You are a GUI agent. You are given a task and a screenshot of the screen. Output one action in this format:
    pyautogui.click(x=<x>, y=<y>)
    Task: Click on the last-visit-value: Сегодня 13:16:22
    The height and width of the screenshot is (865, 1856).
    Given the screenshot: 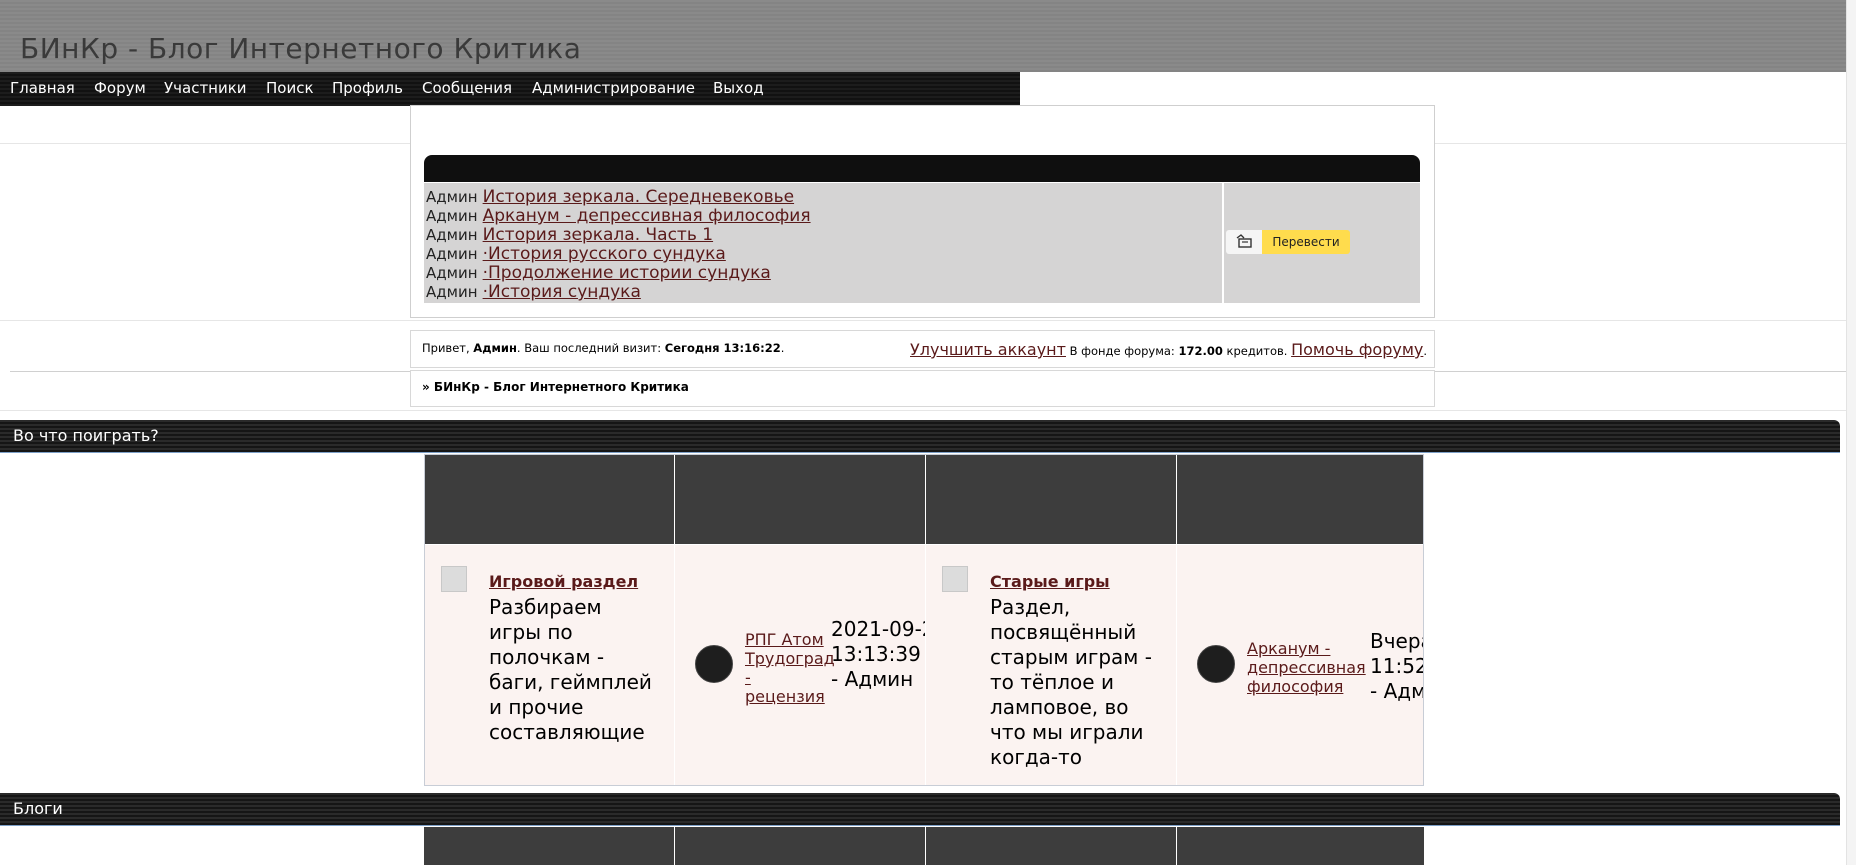 What is the action you would take?
    pyautogui.click(x=722, y=348)
    